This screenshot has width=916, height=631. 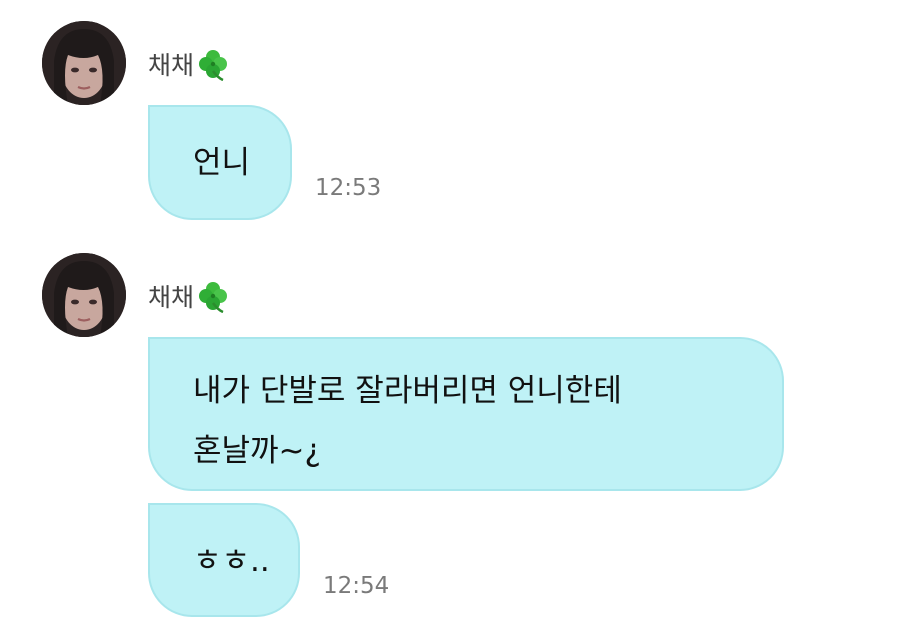 What do you see at coordinates (231, 561) in the screenshot?
I see `message-text: ㅎㅎ..` at bounding box center [231, 561].